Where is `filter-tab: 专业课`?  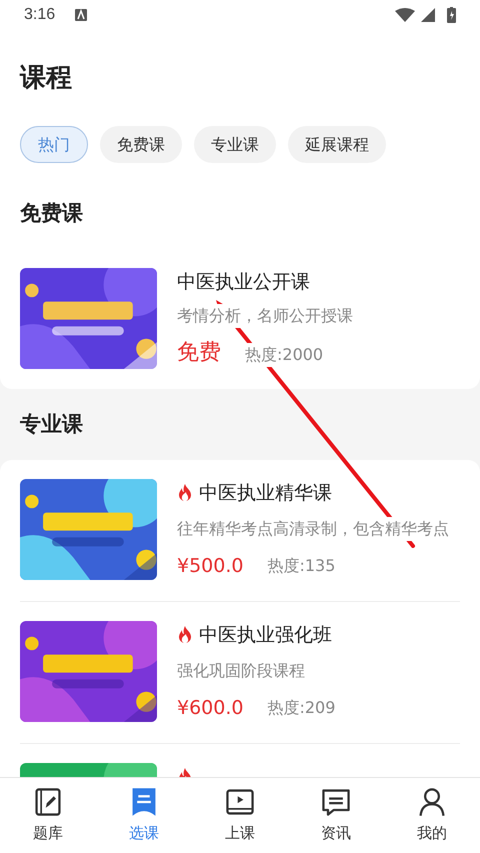 filter-tab: 专业课 is located at coordinates (235, 144).